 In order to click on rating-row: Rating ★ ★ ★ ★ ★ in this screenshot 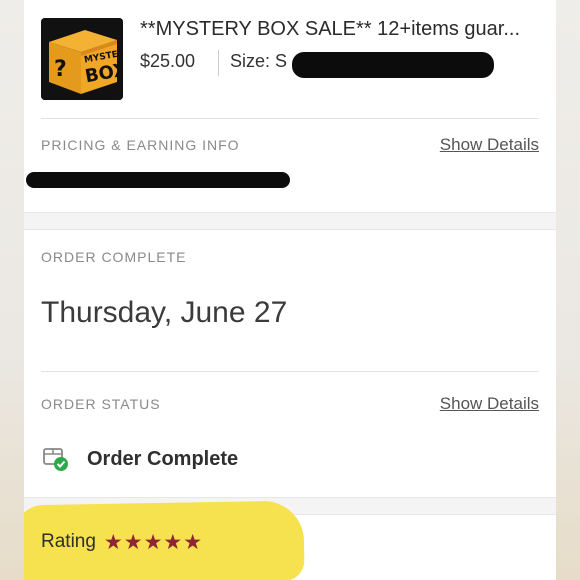, I will do `click(122, 542)`.